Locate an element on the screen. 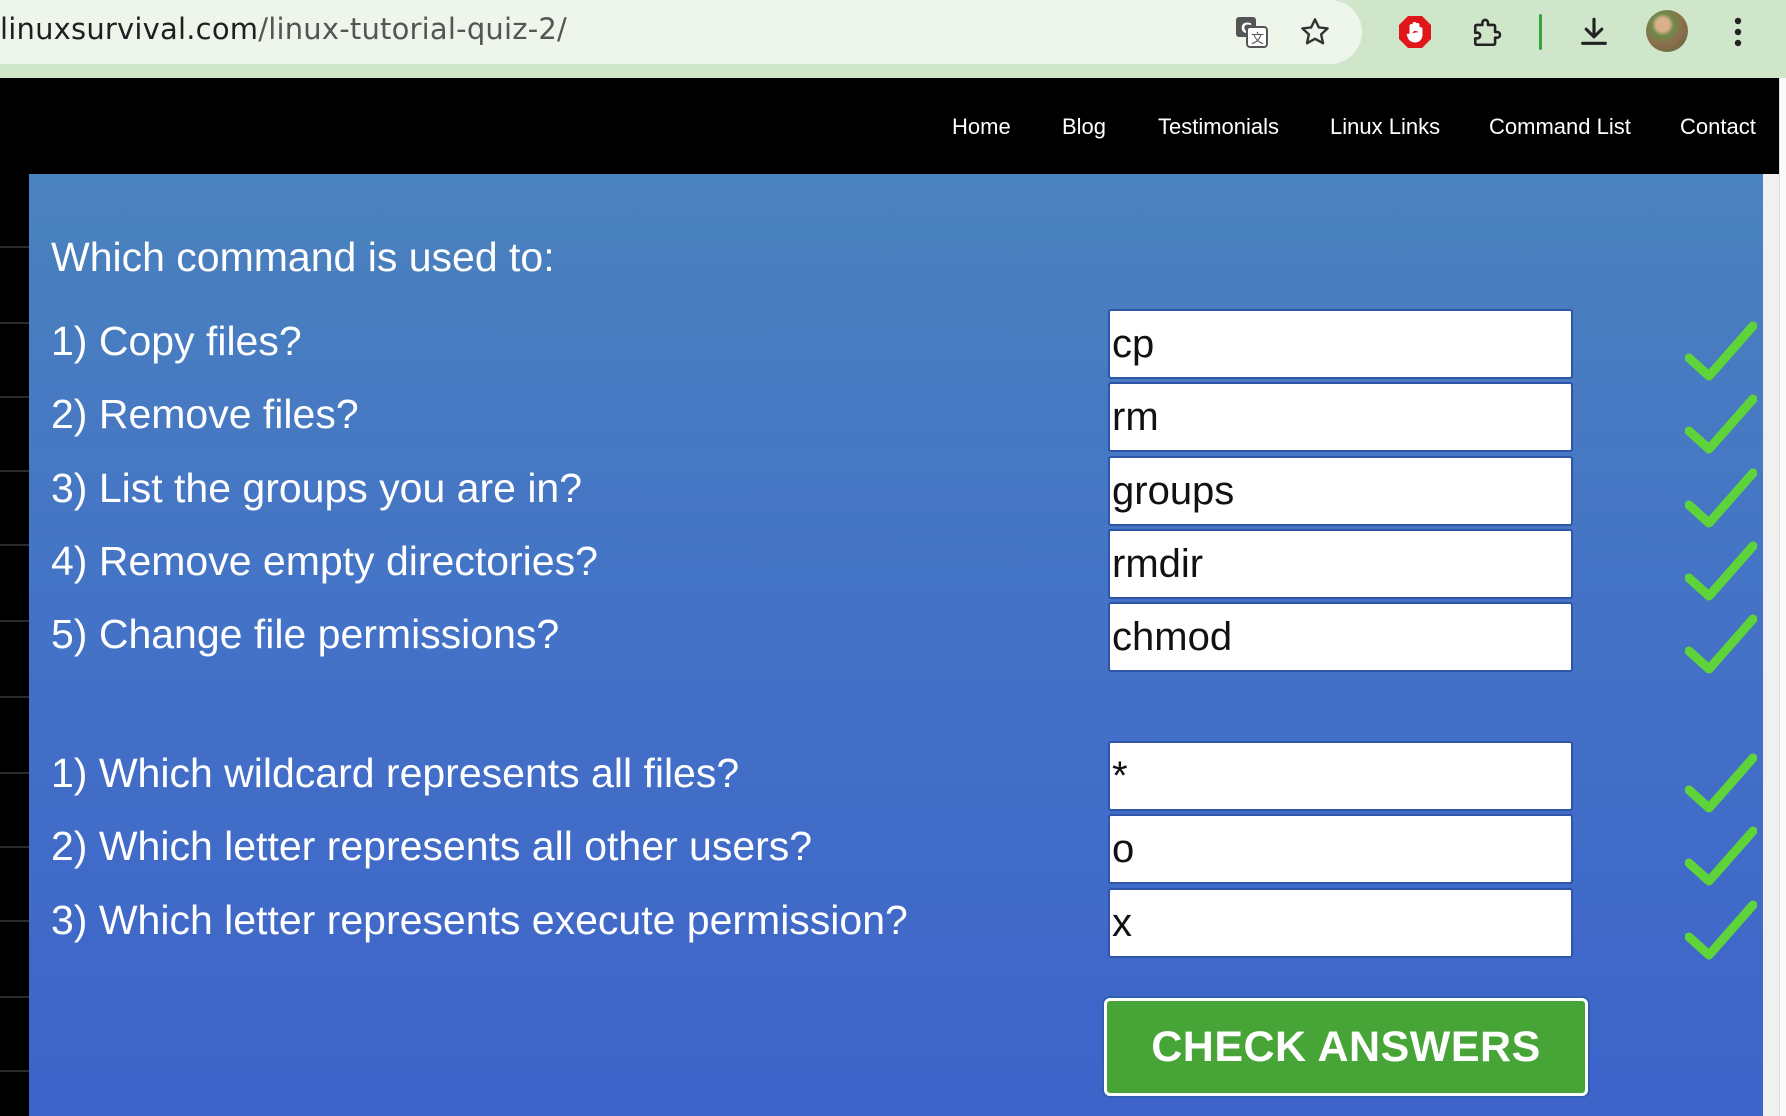 This screenshot has width=1786, height=1116. url-domain: linuxsurvival.com is located at coordinates (129, 29).